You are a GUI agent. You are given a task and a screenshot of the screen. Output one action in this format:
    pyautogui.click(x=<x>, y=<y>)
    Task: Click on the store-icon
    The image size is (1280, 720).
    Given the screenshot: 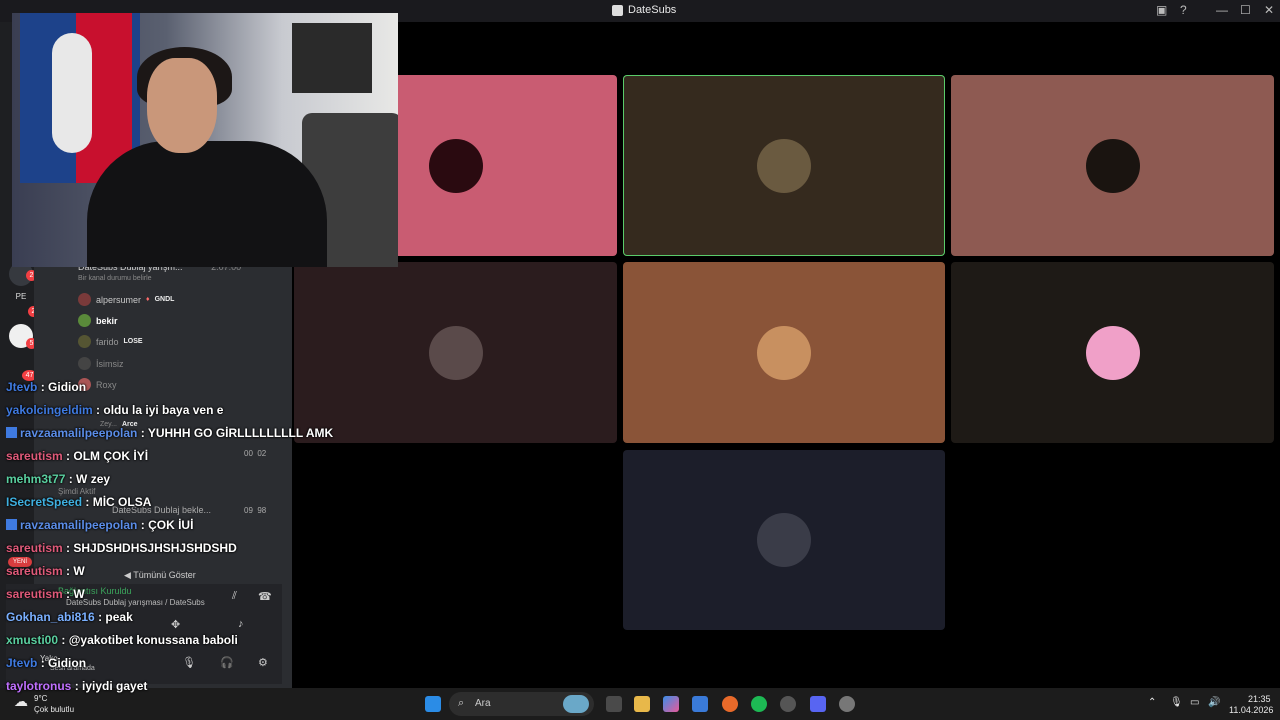 What is the action you would take?
    pyautogui.click(x=700, y=704)
    